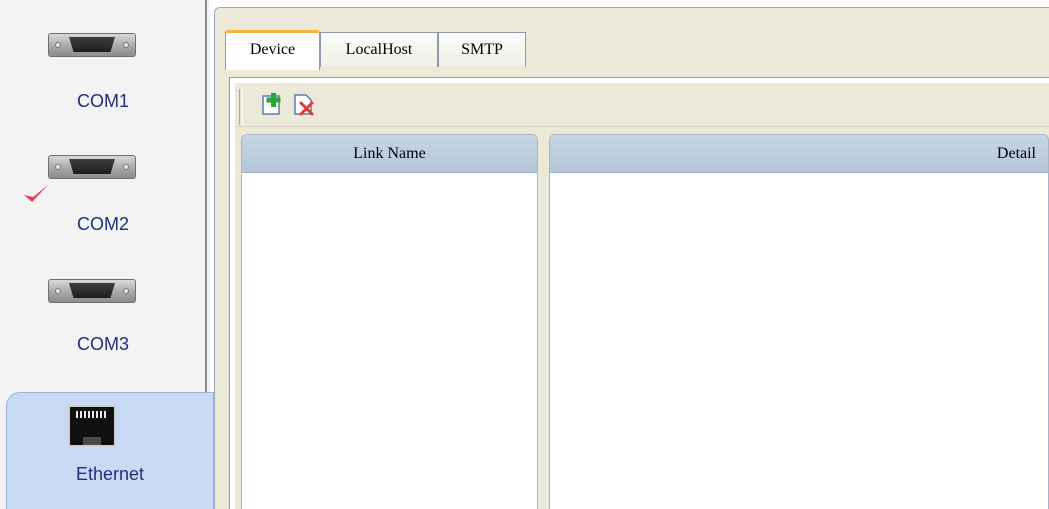  Describe the element at coordinates (102, 344) in the screenshot. I see `port-label: COM3` at that location.